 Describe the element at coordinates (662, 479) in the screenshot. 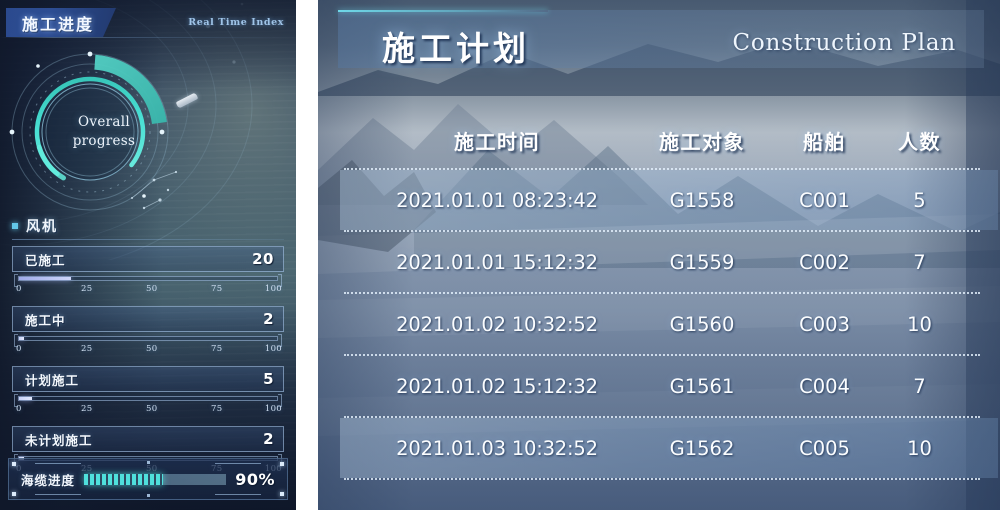

I see `table-divider` at that location.